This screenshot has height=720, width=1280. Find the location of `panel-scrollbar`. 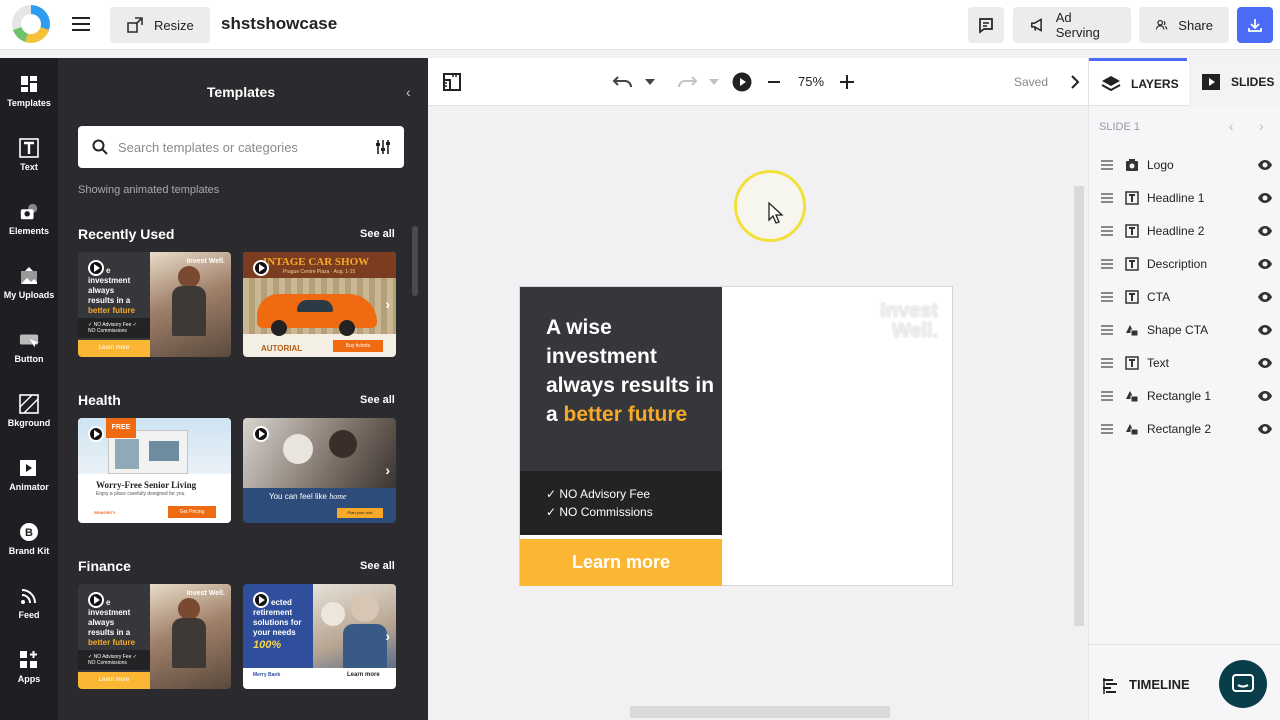

panel-scrollbar is located at coordinates (415, 261).